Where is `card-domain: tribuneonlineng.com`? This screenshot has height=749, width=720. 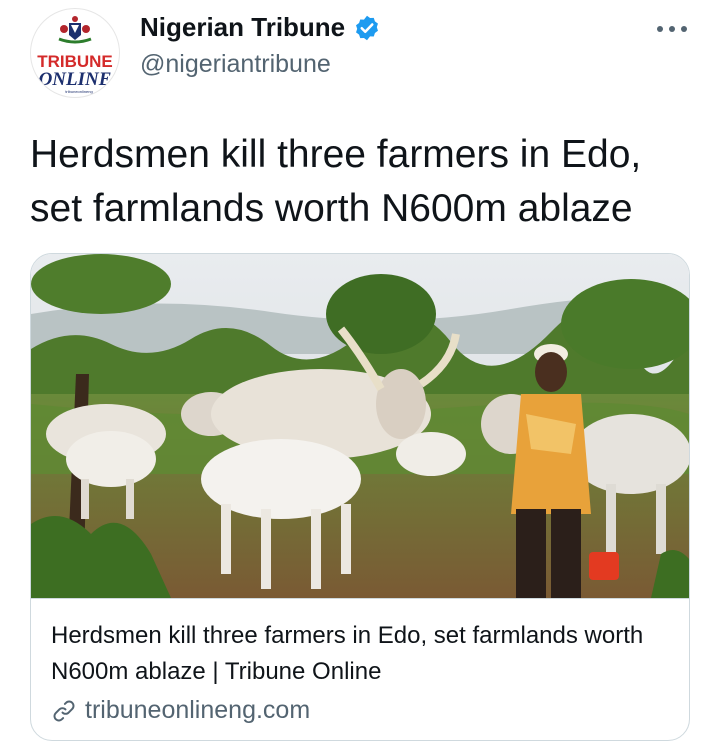 card-domain: tribuneonlineng.com is located at coordinates (180, 710).